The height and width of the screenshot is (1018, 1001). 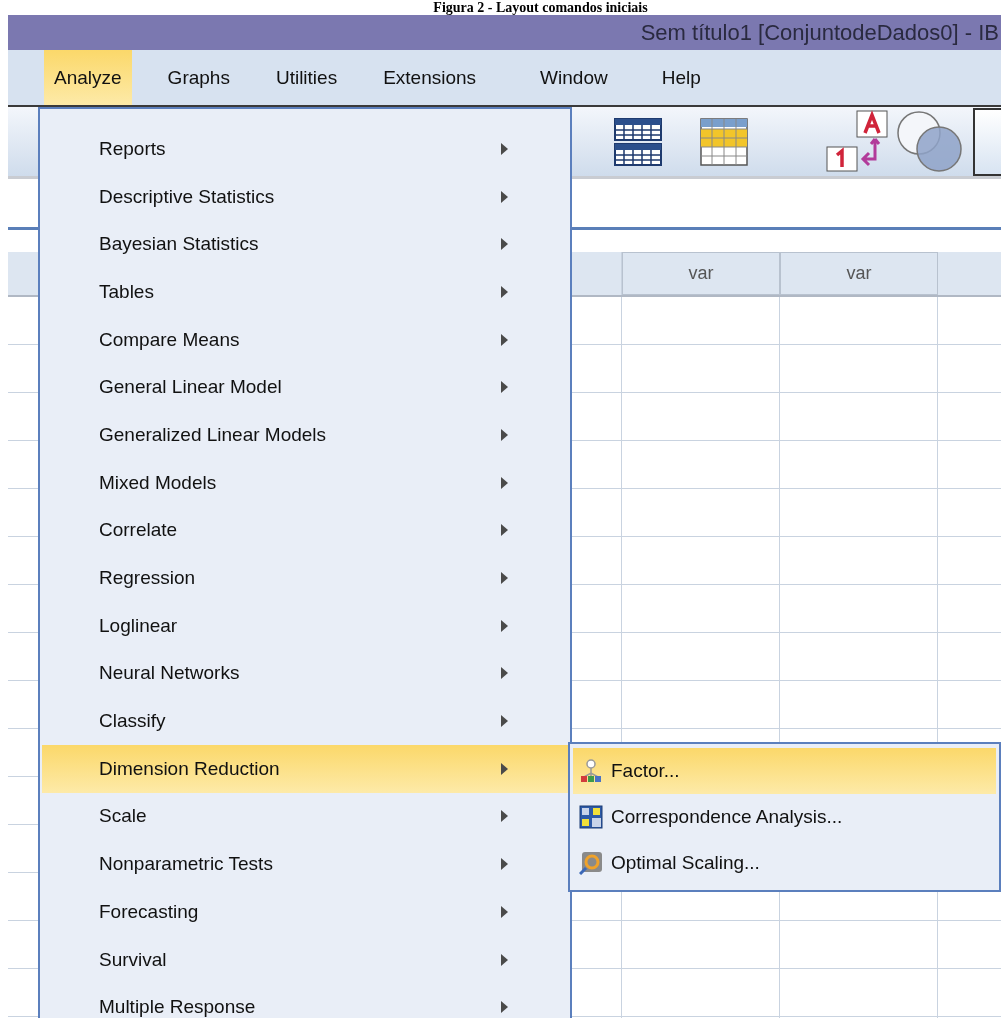 What do you see at coordinates (305, 244) in the screenshot?
I see `menu-item: Bayesian Statistics` at bounding box center [305, 244].